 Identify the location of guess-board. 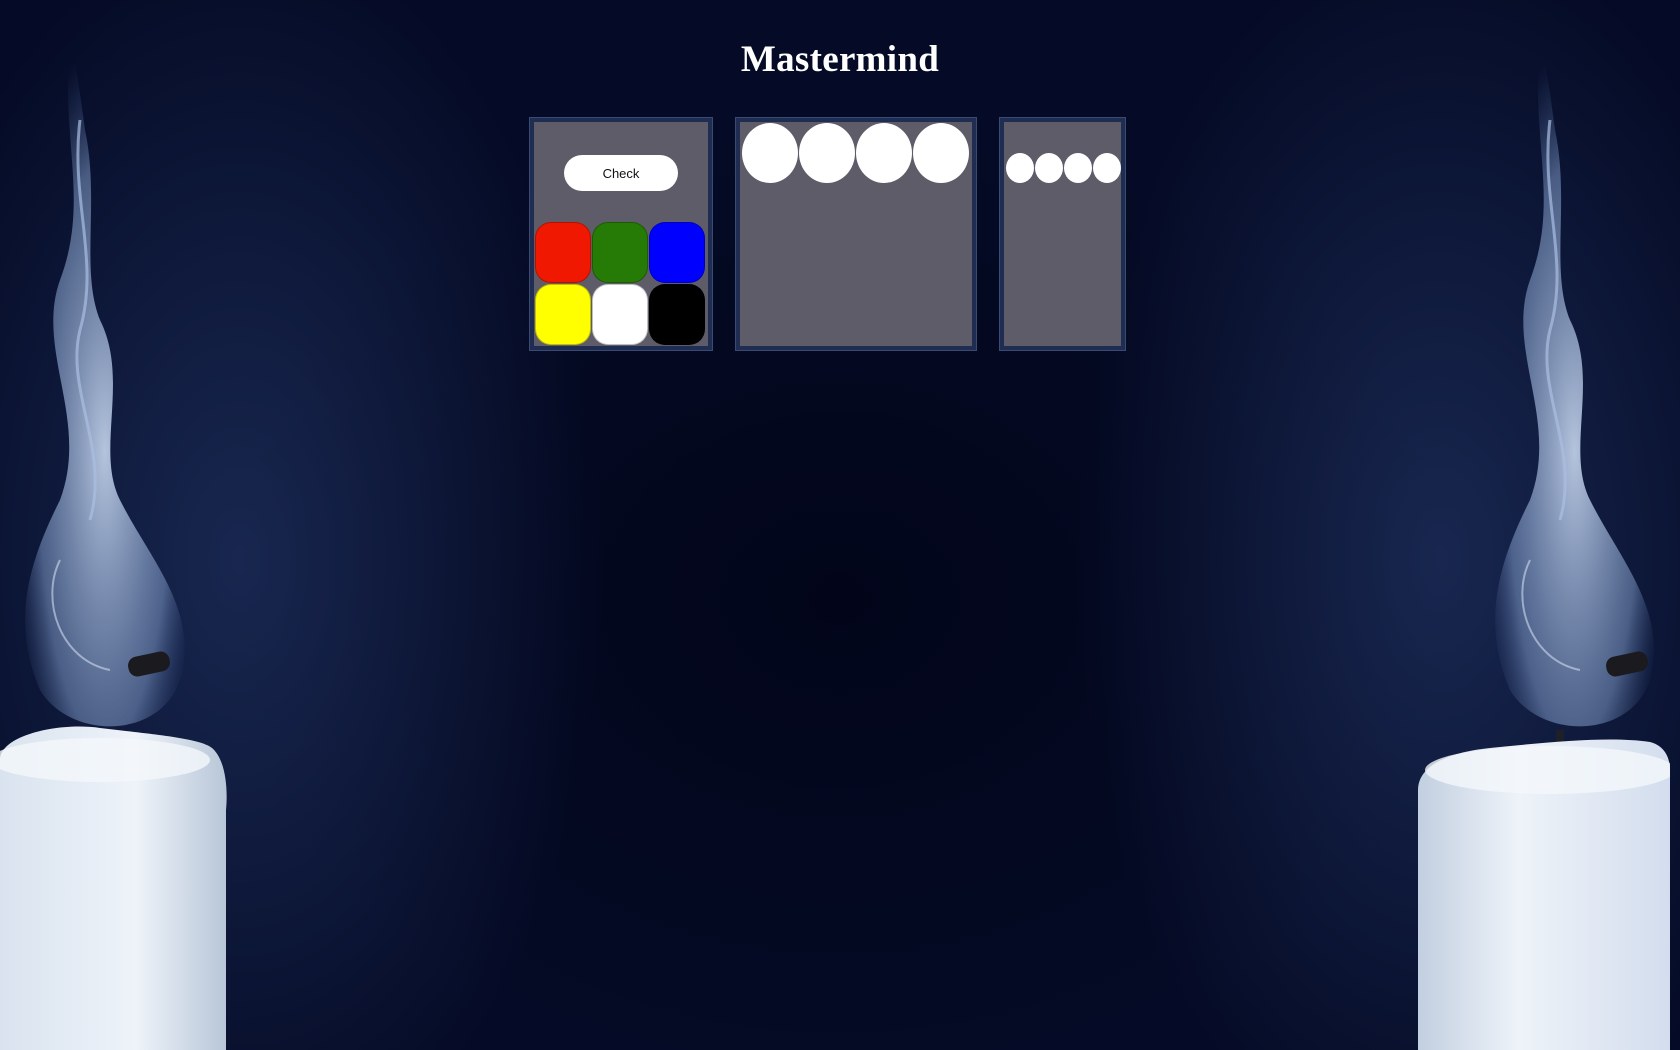
(856, 234).